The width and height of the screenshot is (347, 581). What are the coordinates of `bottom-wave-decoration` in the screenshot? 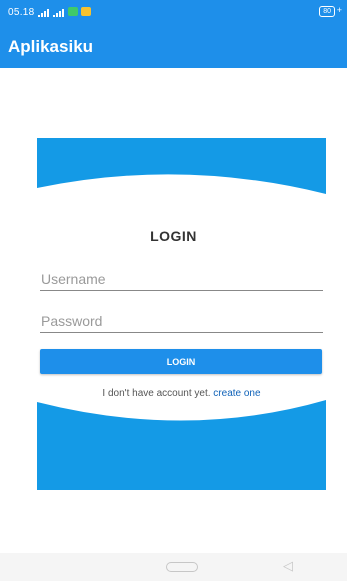 It's located at (181, 445).